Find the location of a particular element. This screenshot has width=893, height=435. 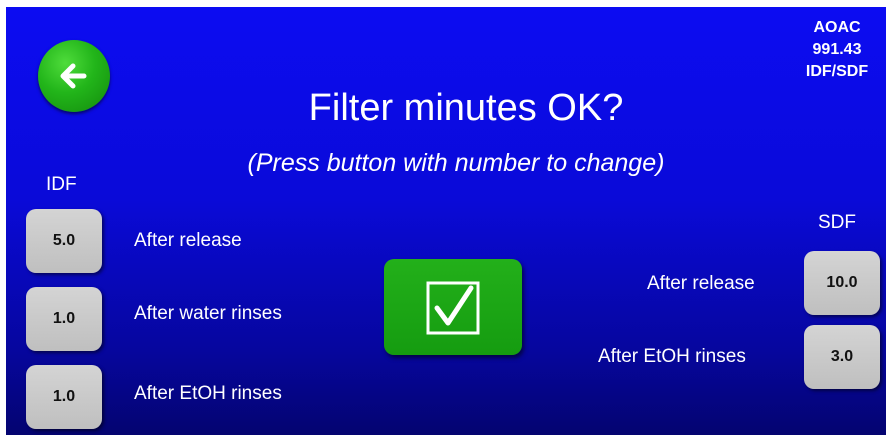

checkbox-check-icon is located at coordinates (453, 308).